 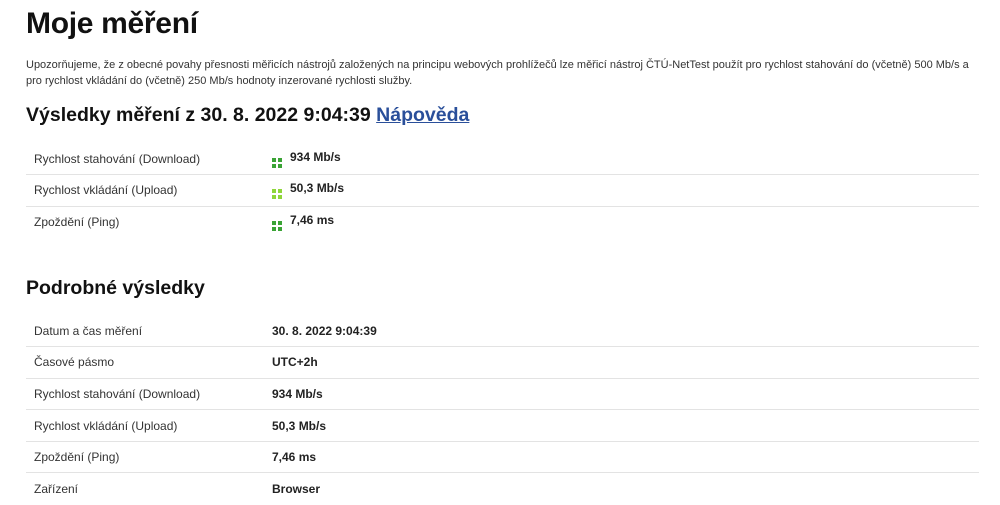 I want to click on result-value-cell: 934 Mb/s, so click(x=625, y=159).